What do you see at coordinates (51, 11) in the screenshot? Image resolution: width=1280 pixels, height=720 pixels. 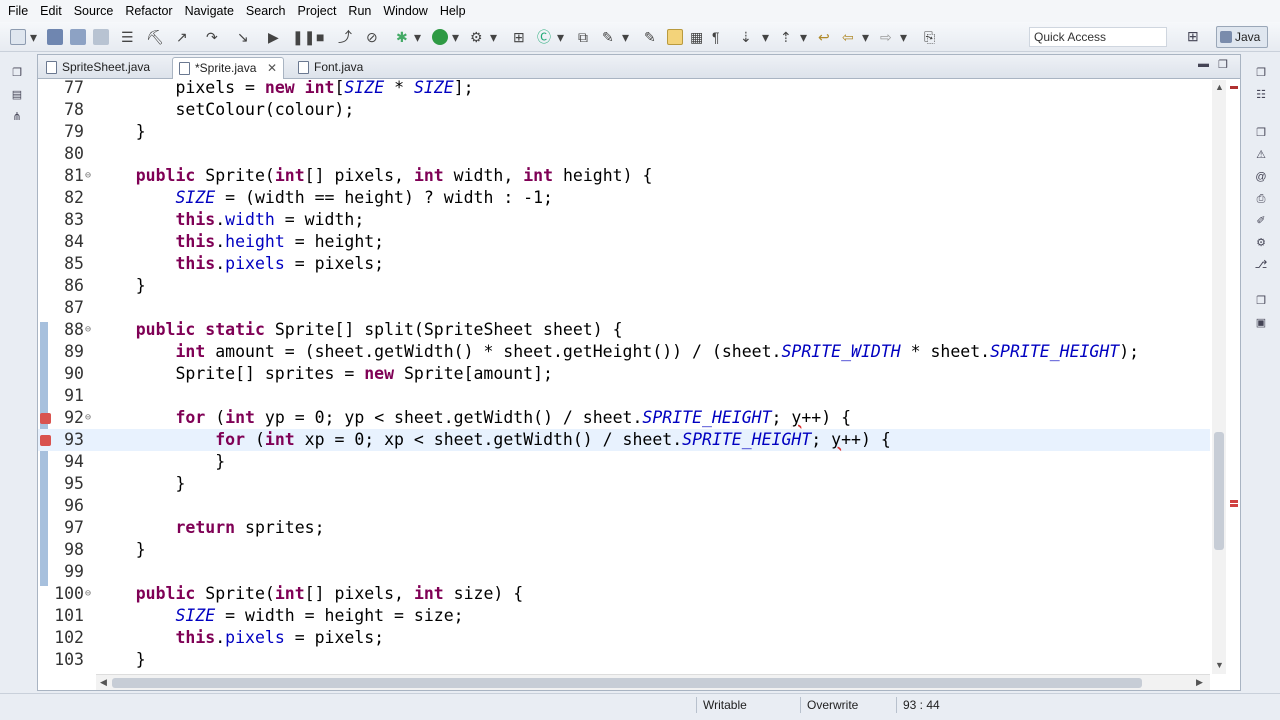 I see `menu-edit: Edit` at bounding box center [51, 11].